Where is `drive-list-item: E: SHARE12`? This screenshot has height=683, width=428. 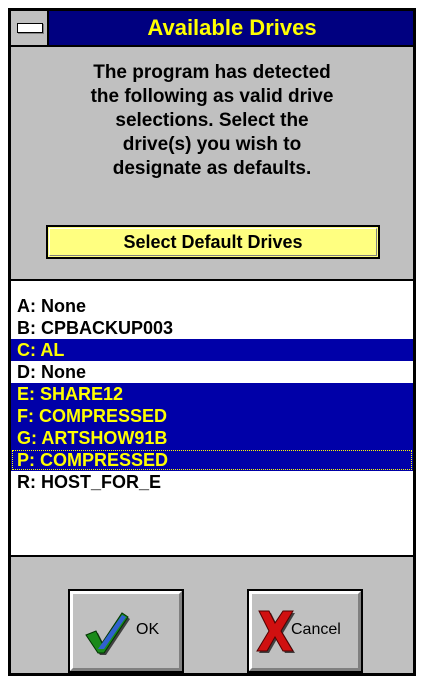
drive-list-item: E: SHARE12 is located at coordinates (212, 394).